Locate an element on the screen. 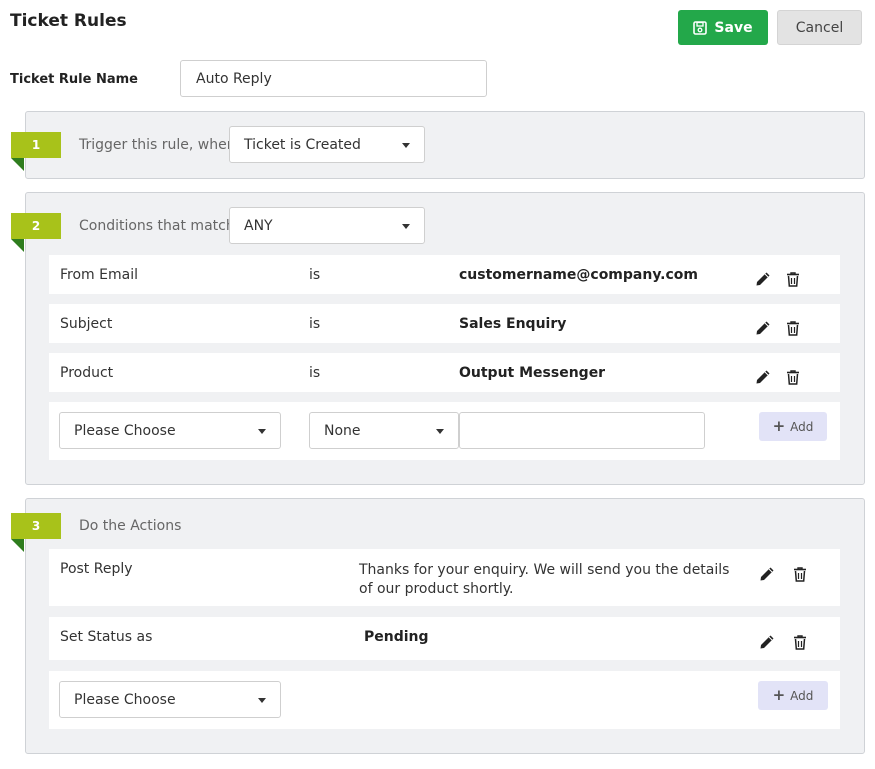  rule-name-label: Ticket Rule Name is located at coordinates (74, 79).